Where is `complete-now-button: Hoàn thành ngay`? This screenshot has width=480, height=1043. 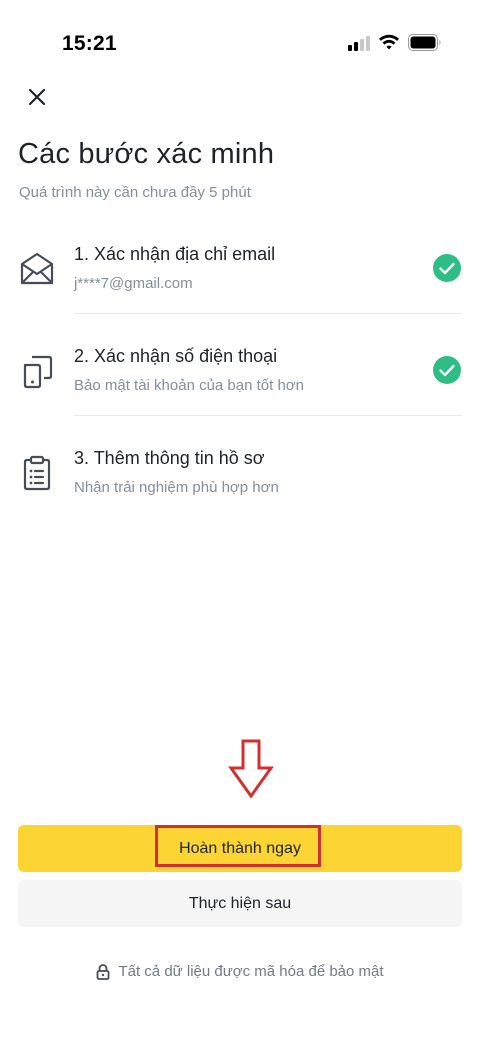
complete-now-button: Hoàn thành ngay is located at coordinates (240, 848).